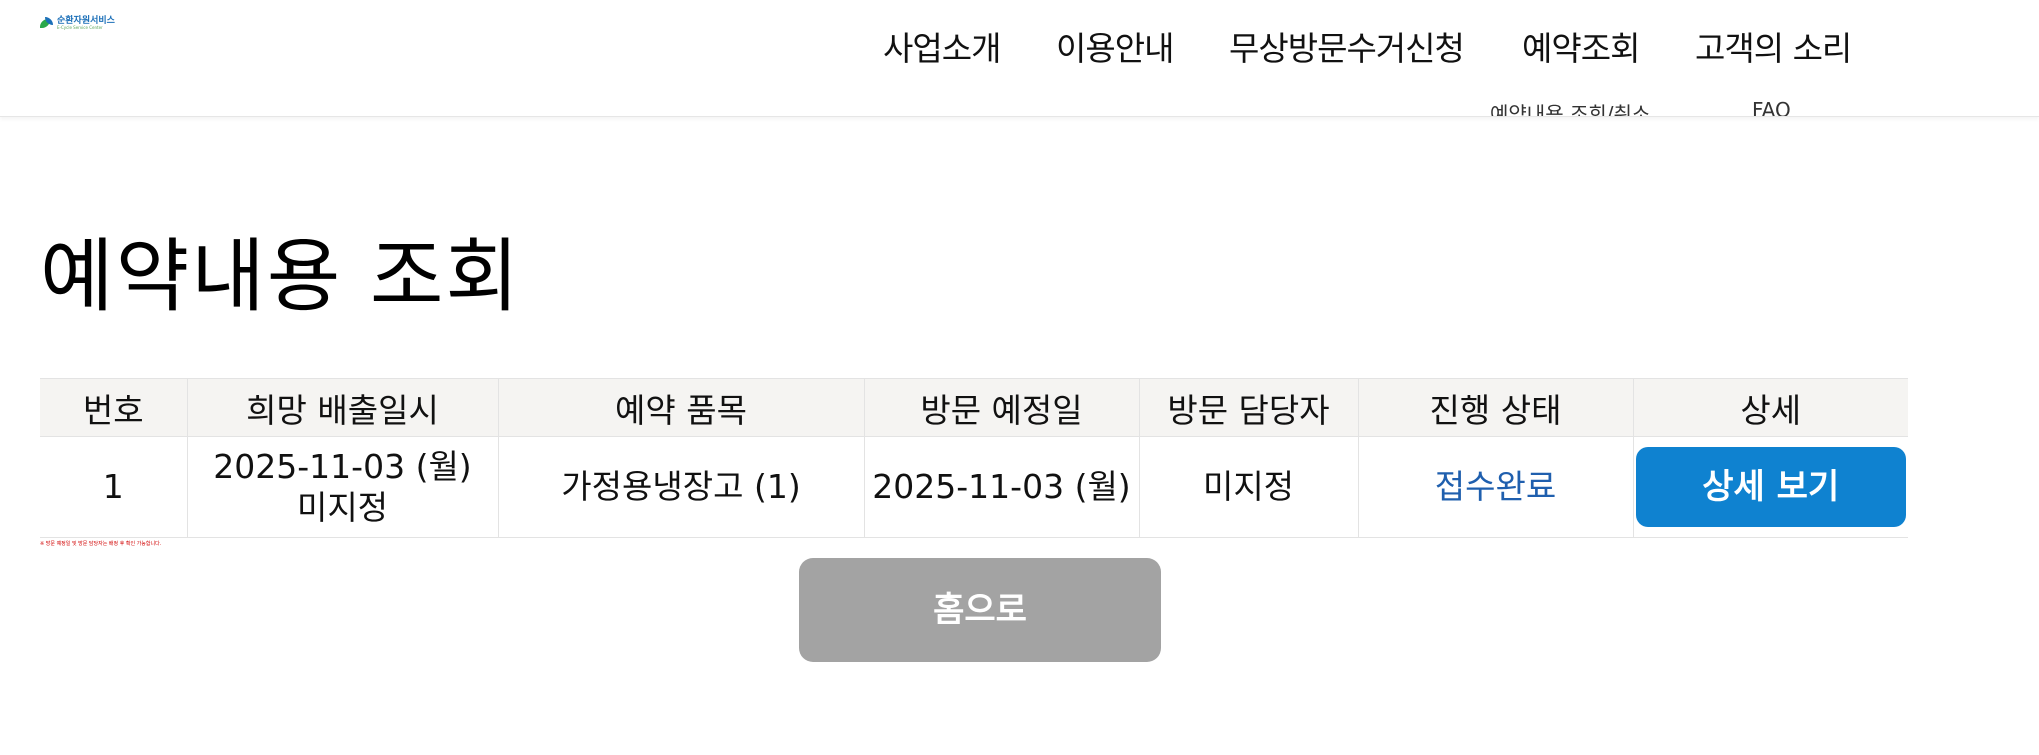 The image size is (2039, 755). What do you see at coordinates (101, 544) in the screenshot?
I see `table-note: ※ 방문 예정일 및 방문 담당자는 배정 후 확인 가능합니다.` at bounding box center [101, 544].